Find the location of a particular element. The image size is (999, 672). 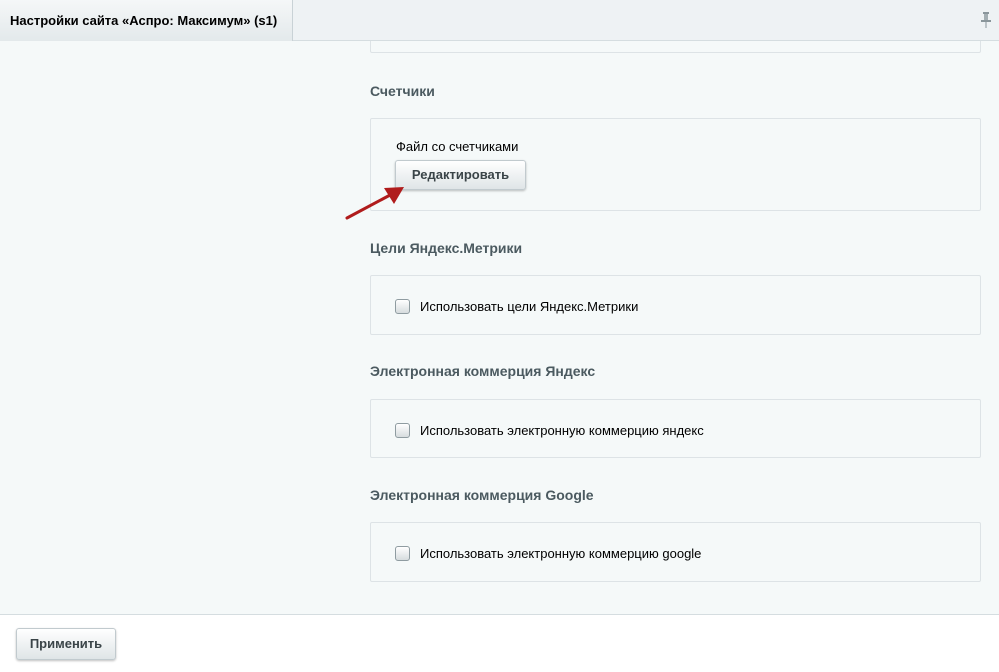

google-ecommerce-checkbox is located at coordinates (402, 553).